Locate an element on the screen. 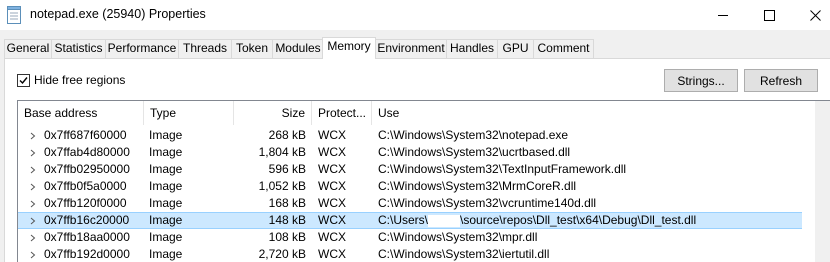 The image size is (830, 262). tab-environment: Environment is located at coordinates (411, 48).